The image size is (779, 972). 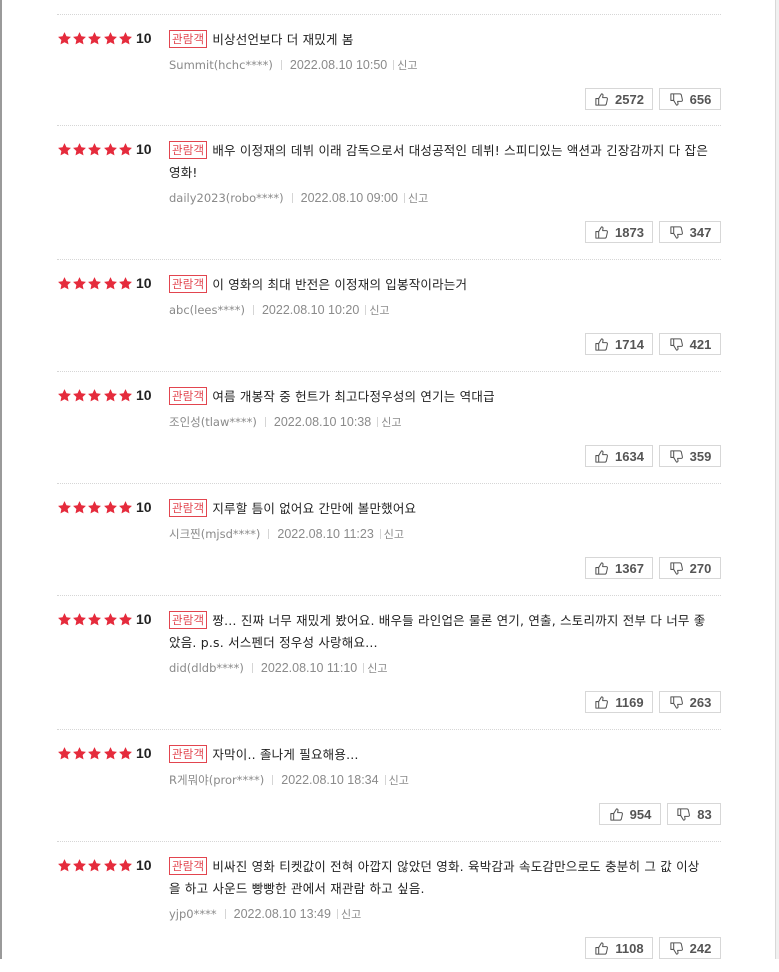 I want to click on like-button: 1367, so click(x=619, y=568).